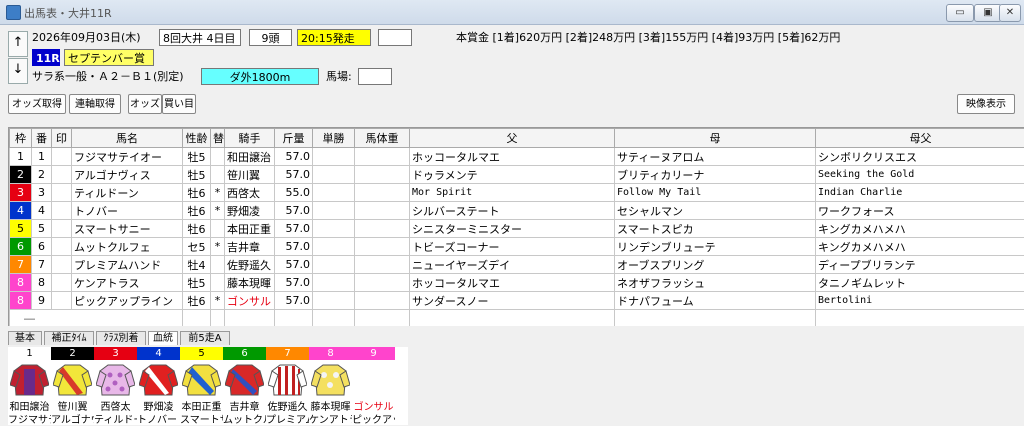 This screenshot has width=1024, height=426. I want to click on silk-card: 1 和田譲治 フジマサテイ, so click(29, 386).